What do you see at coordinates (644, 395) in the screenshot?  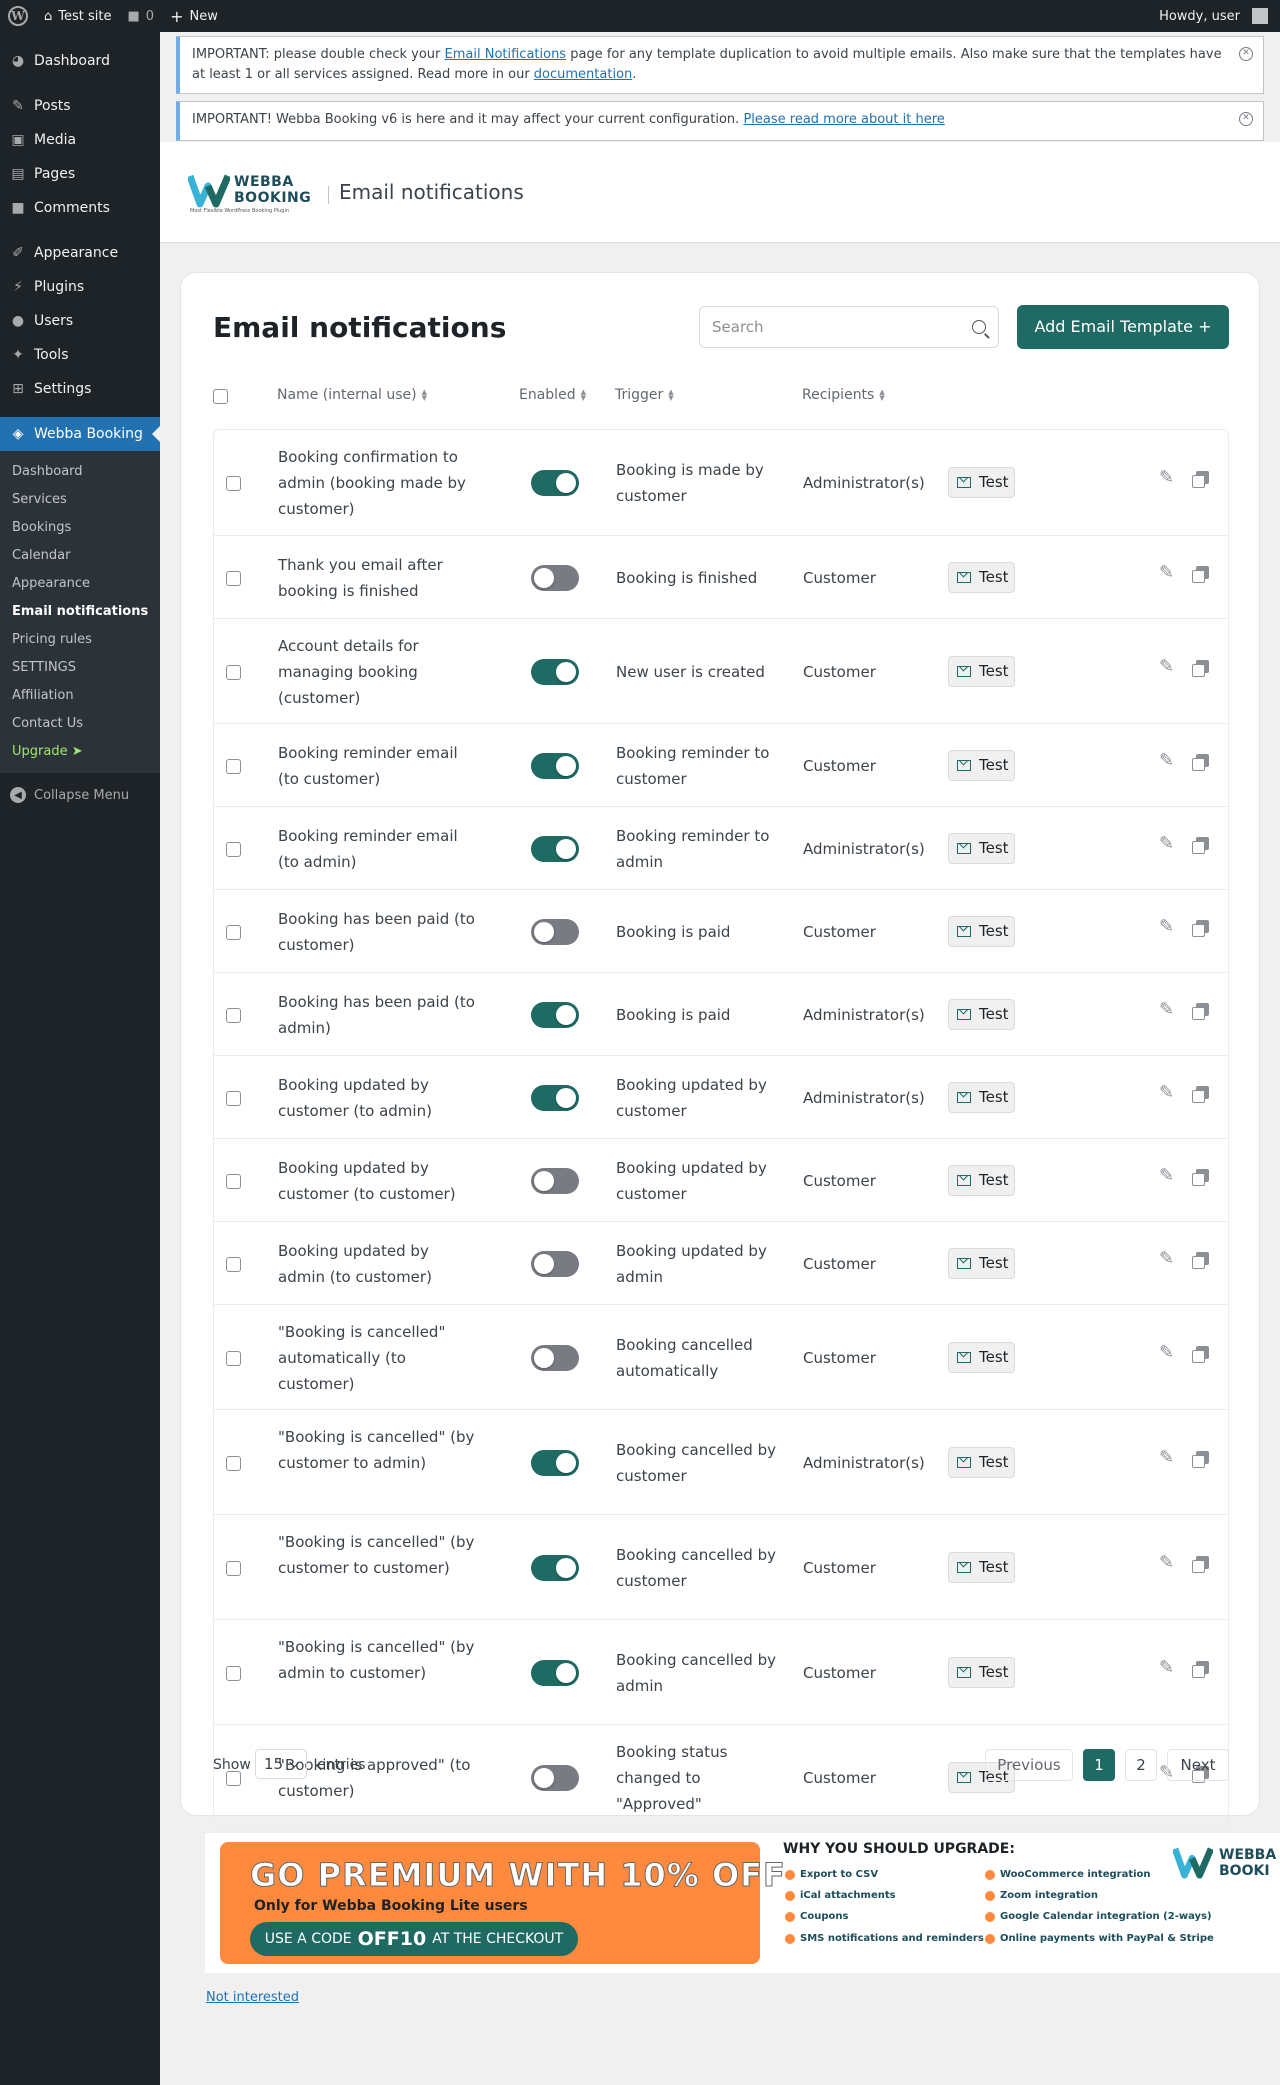 I see `col-trigger: Trigger ▲ ▼` at bounding box center [644, 395].